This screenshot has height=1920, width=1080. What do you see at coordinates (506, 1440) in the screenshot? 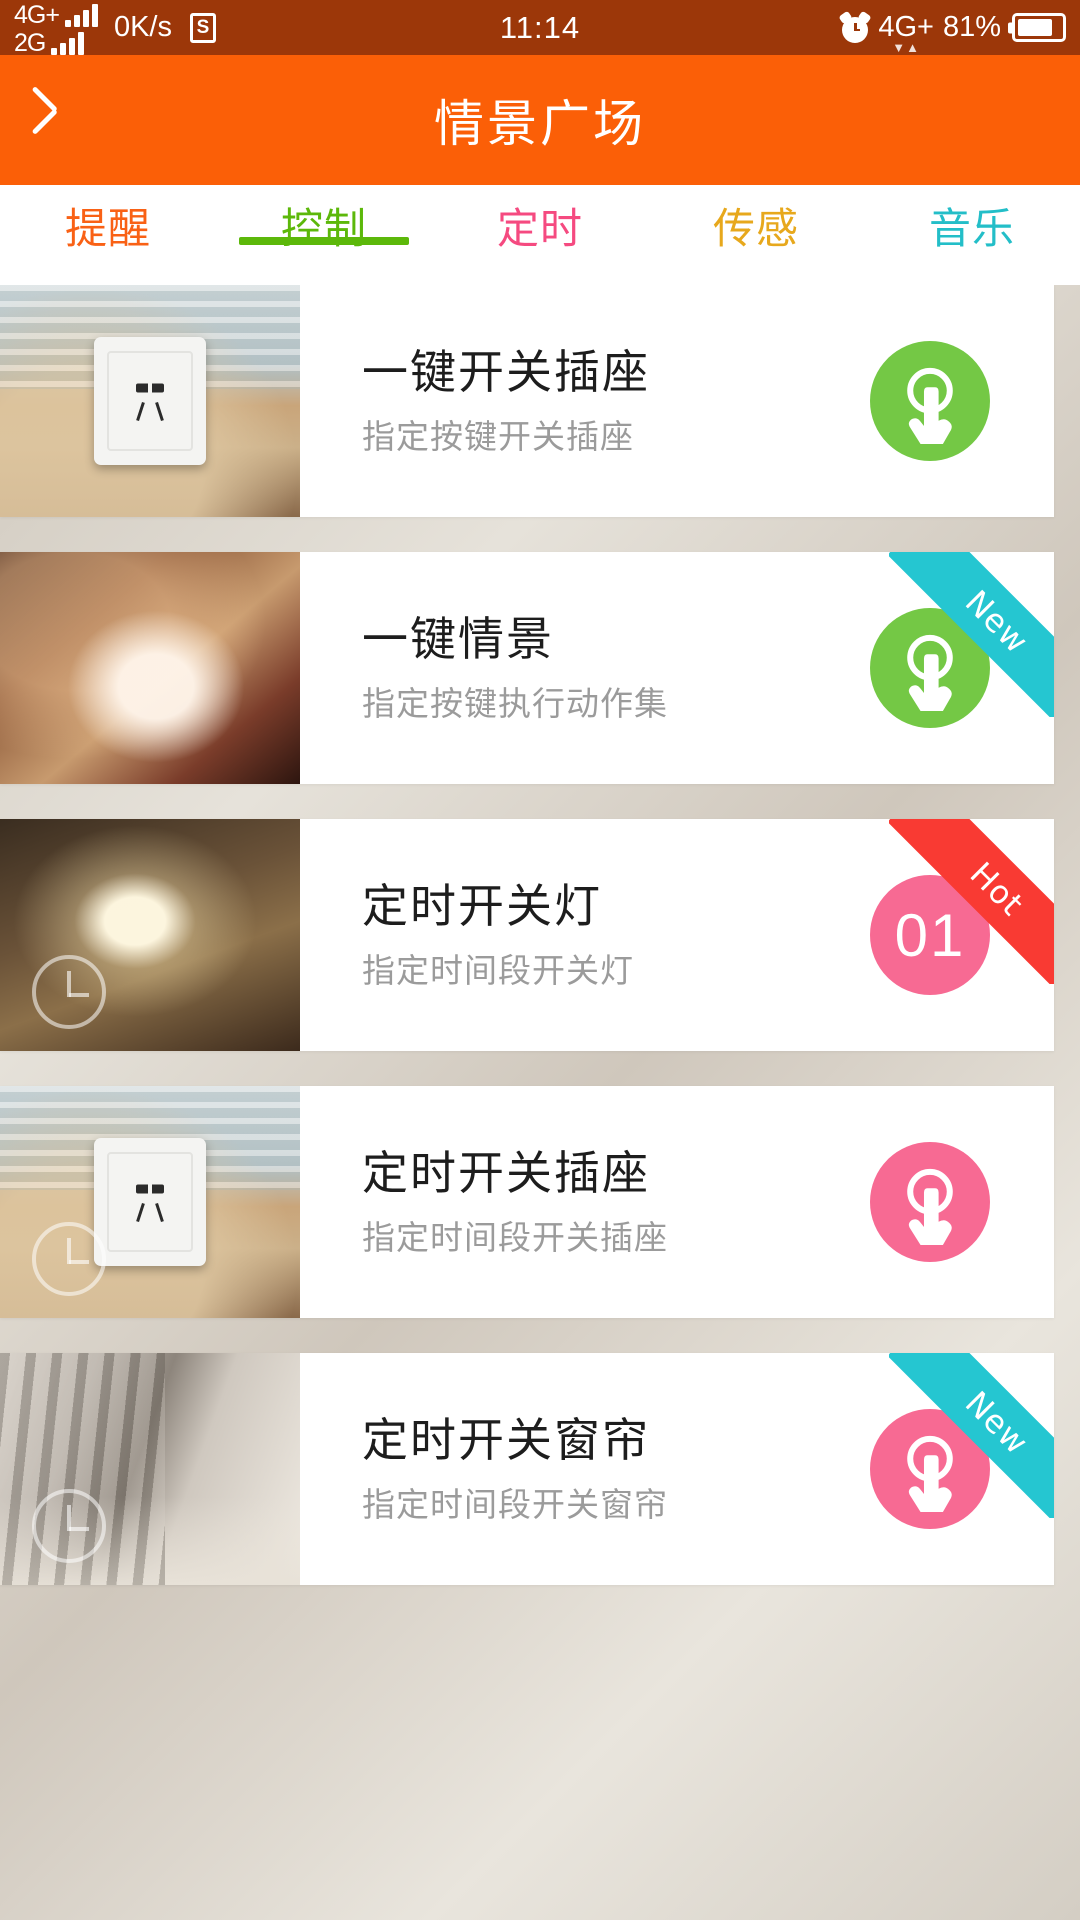
I see `card-title: 定时开关窗帘` at bounding box center [506, 1440].